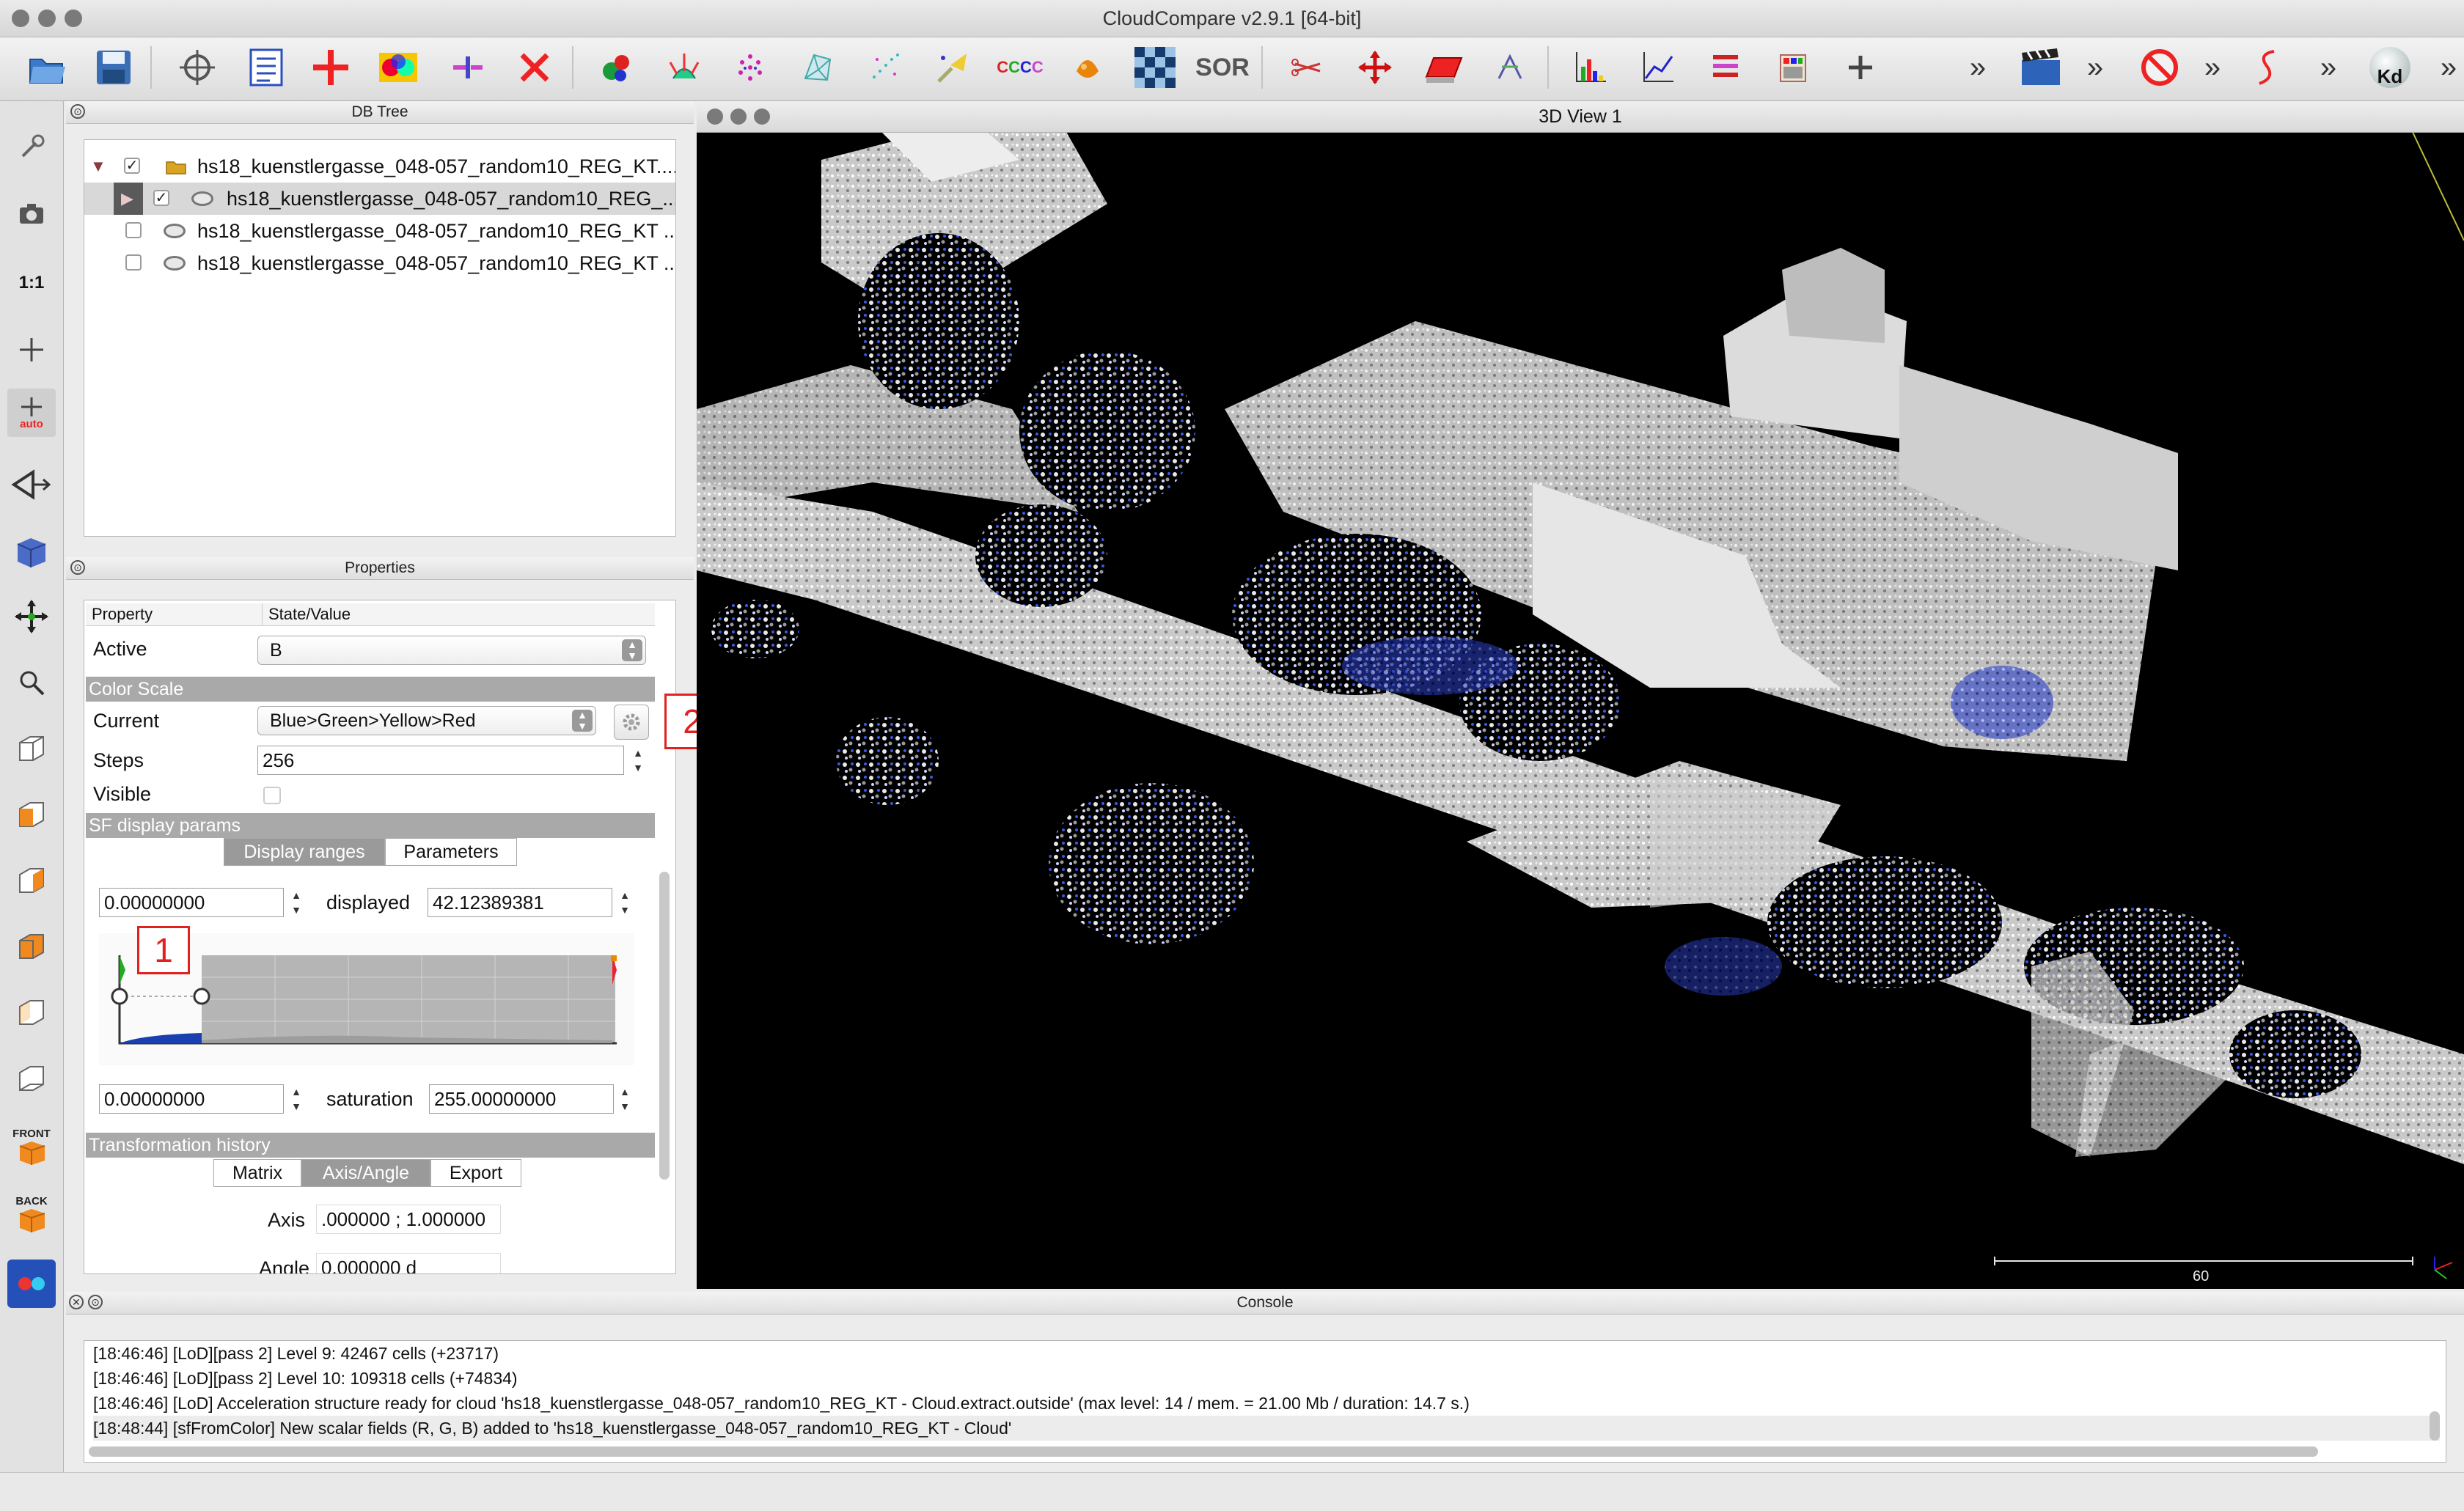 This screenshot has width=2464, height=1511. I want to click on back-label: BACK, so click(31, 1200).